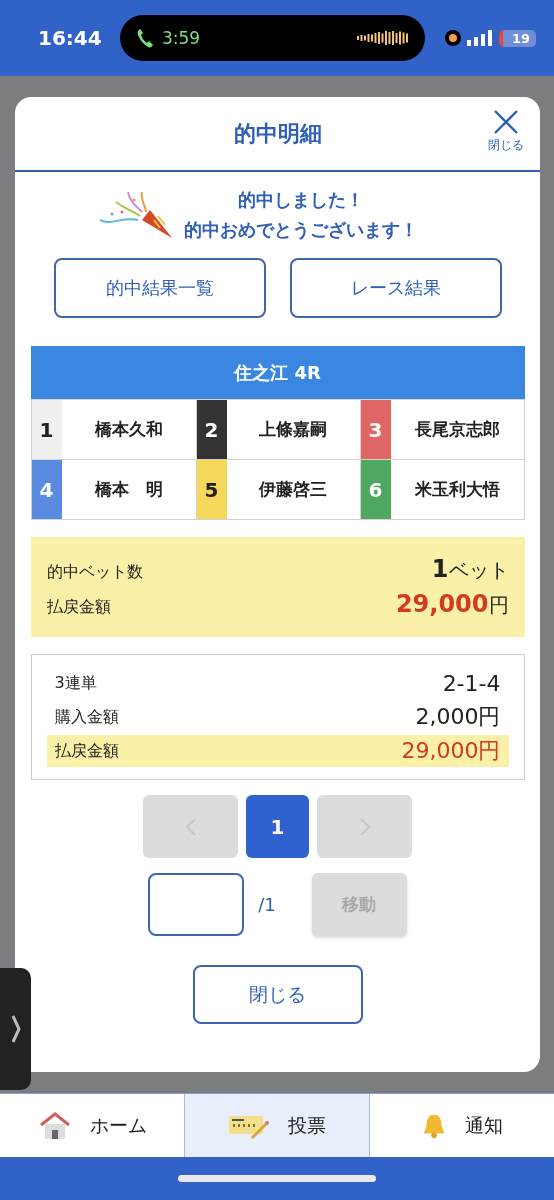  What do you see at coordinates (54, 1125) in the screenshot?
I see `house-icon` at bounding box center [54, 1125].